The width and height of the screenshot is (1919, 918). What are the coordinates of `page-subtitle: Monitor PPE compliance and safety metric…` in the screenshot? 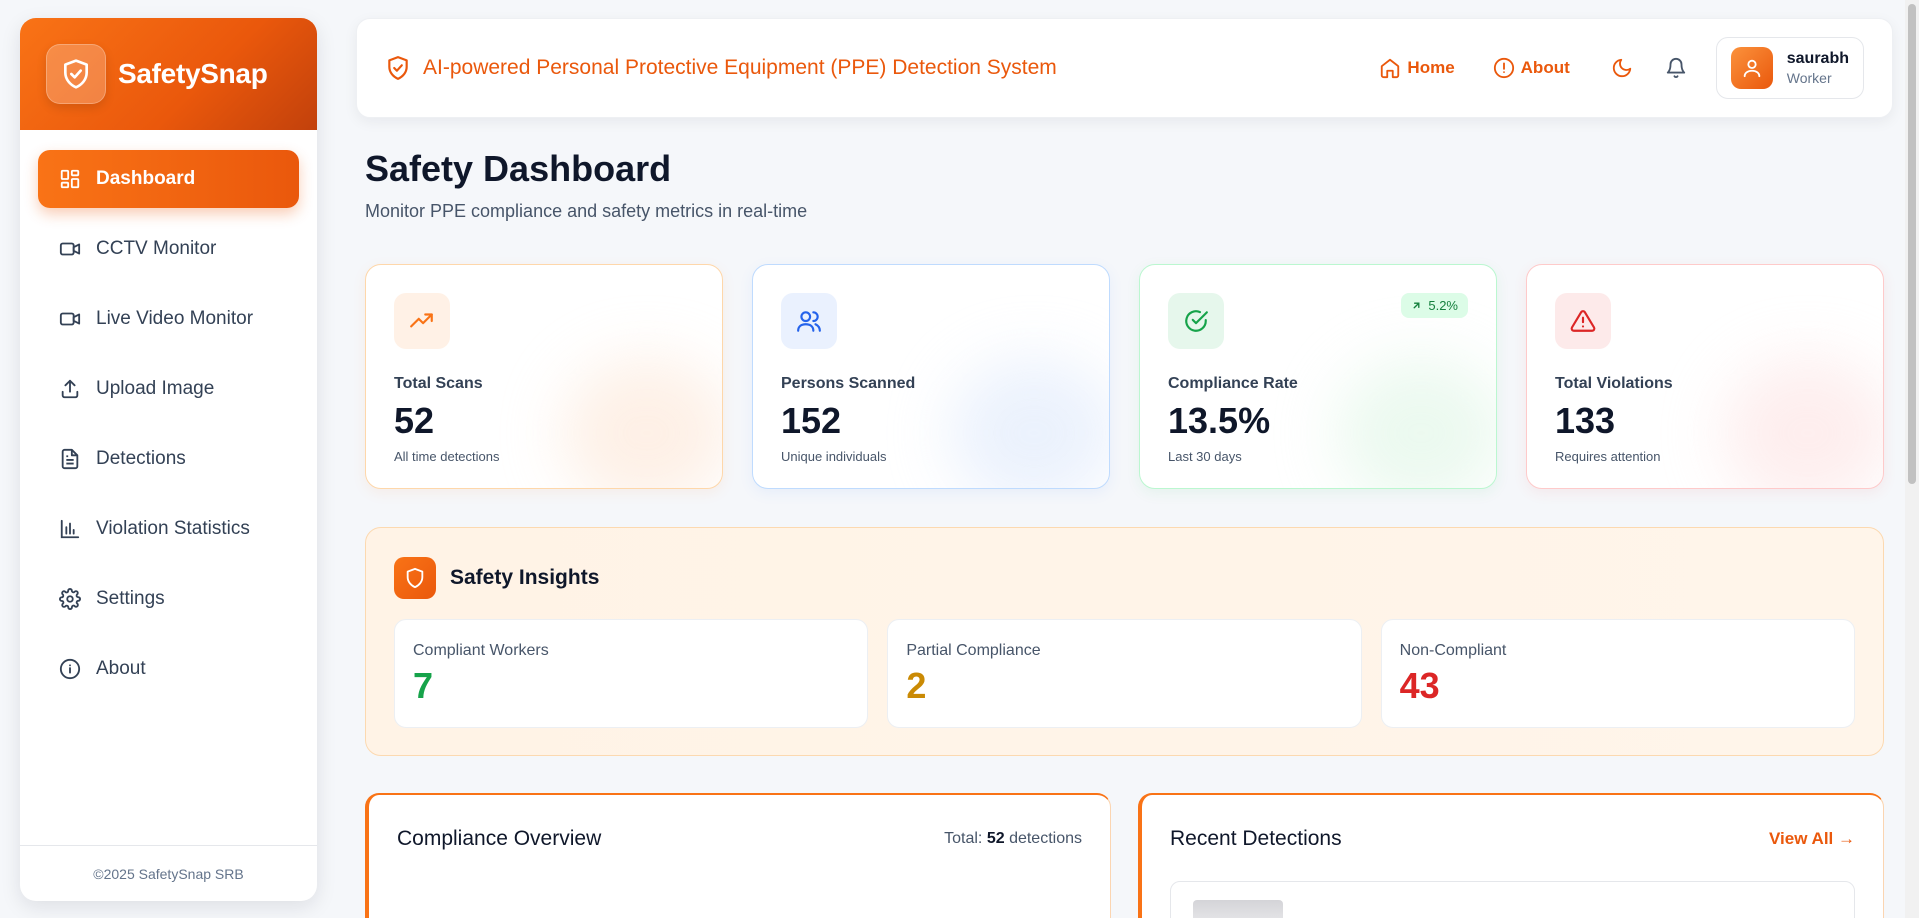 It's located at (586, 211).